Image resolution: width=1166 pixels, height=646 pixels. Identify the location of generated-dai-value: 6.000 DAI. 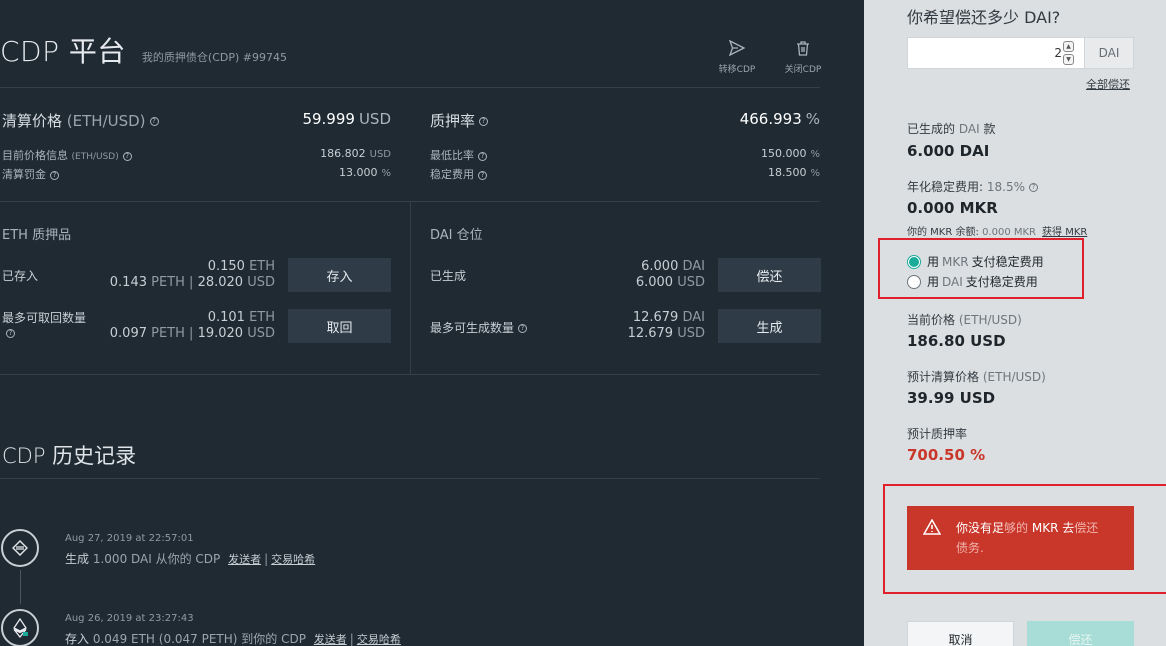
(948, 151).